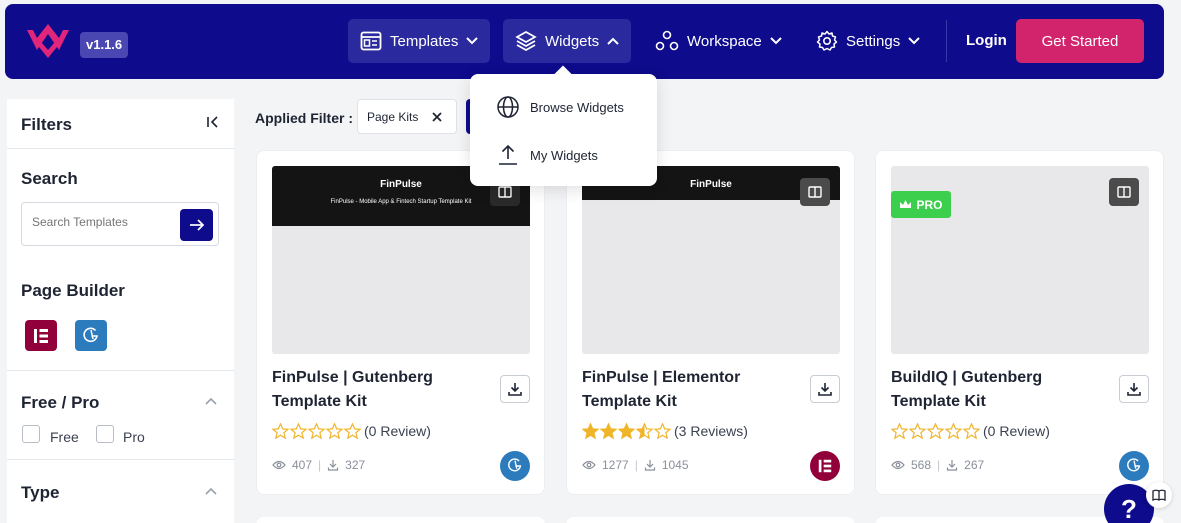 The image size is (1181, 523). Describe the element at coordinates (929, 204) in the screenshot. I see `pro-label: PRO` at that location.